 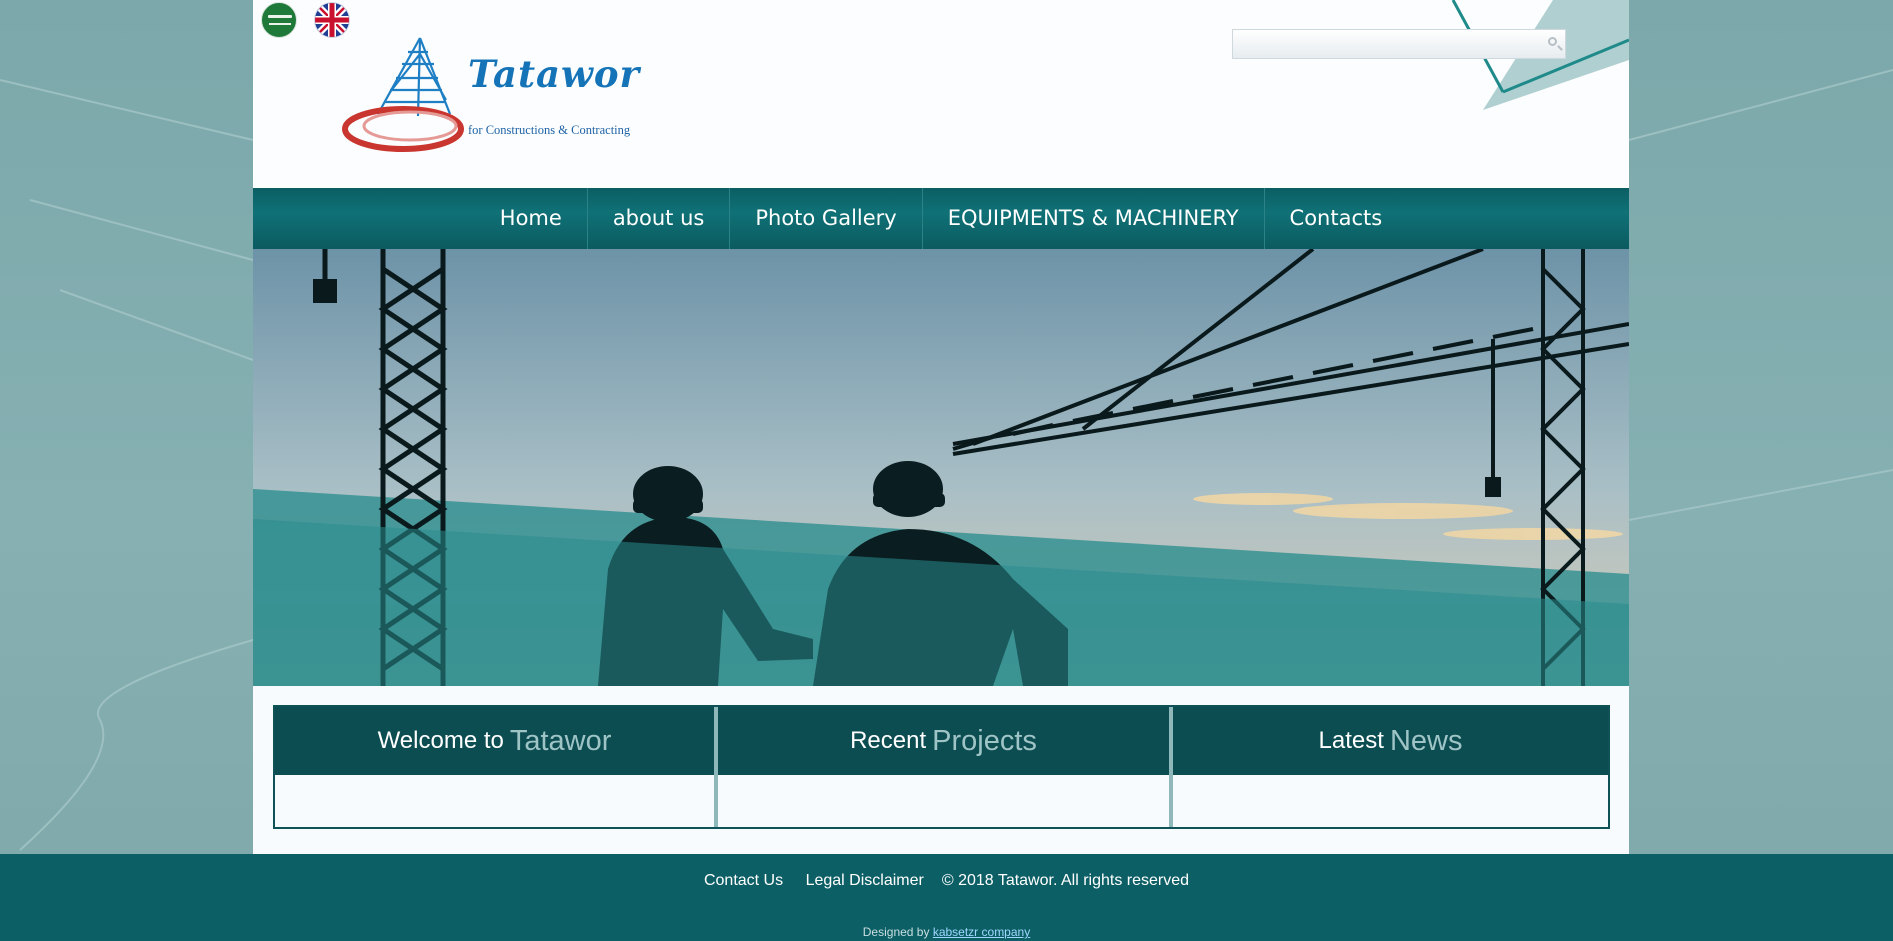 What do you see at coordinates (743, 880) in the screenshot?
I see `footer-contact-link: Contact Us` at bounding box center [743, 880].